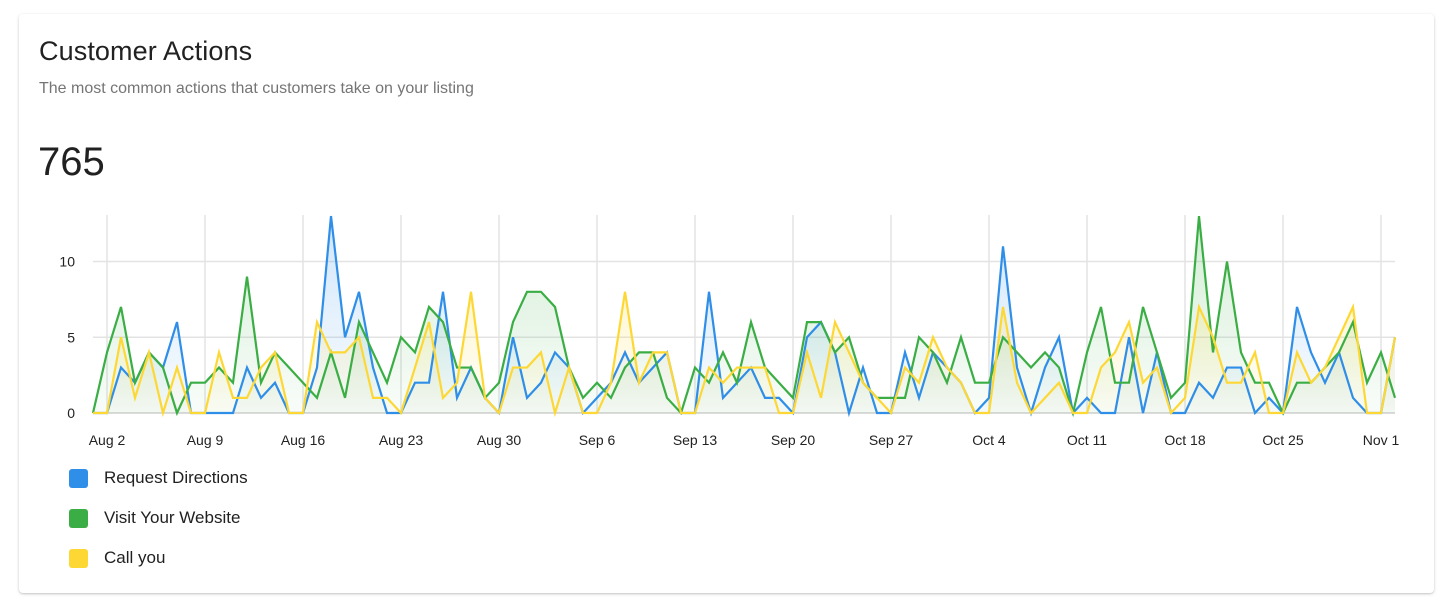 Image resolution: width=1447 pixels, height=608 pixels. What do you see at coordinates (989, 440) in the screenshot?
I see `x-tick-label: Oct 4` at bounding box center [989, 440].